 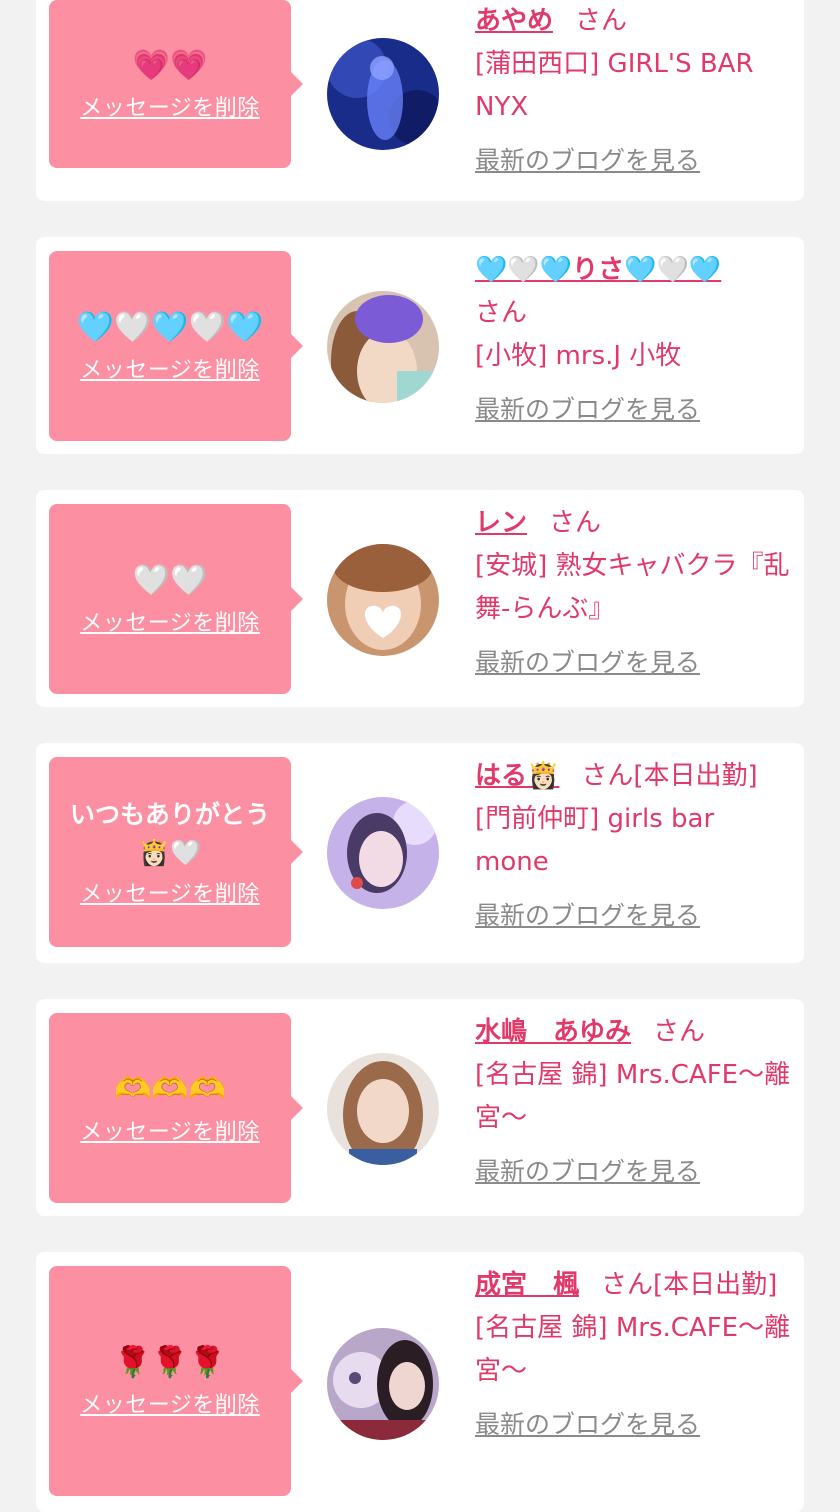 What do you see at coordinates (176, 599) in the screenshot?
I see `message-bubble: 🤍🤍 メッセージを削除` at bounding box center [176, 599].